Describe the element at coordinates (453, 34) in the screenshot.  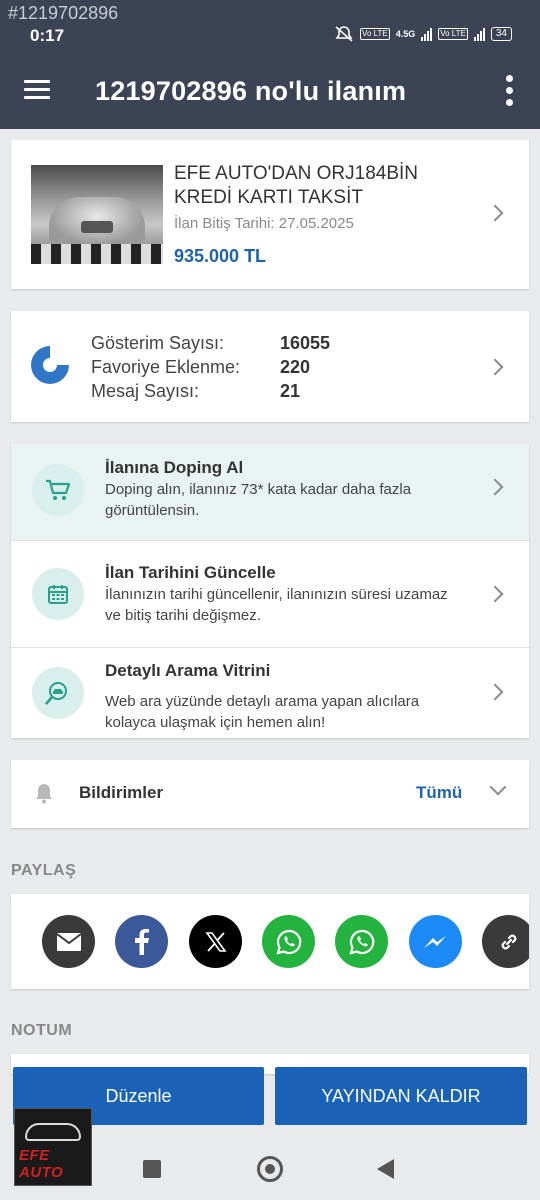
I see `volte-badge-2: Vo LTE` at that location.